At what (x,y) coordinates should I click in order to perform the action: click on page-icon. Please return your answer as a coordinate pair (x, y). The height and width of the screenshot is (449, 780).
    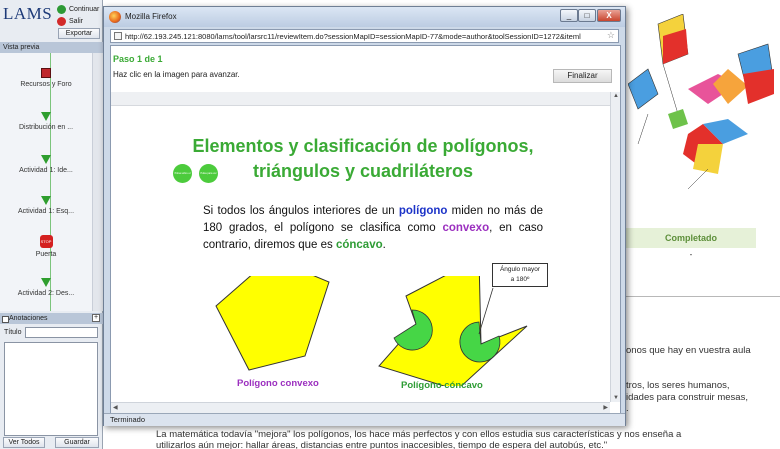
    Looking at the image, I should click on (118, 36).